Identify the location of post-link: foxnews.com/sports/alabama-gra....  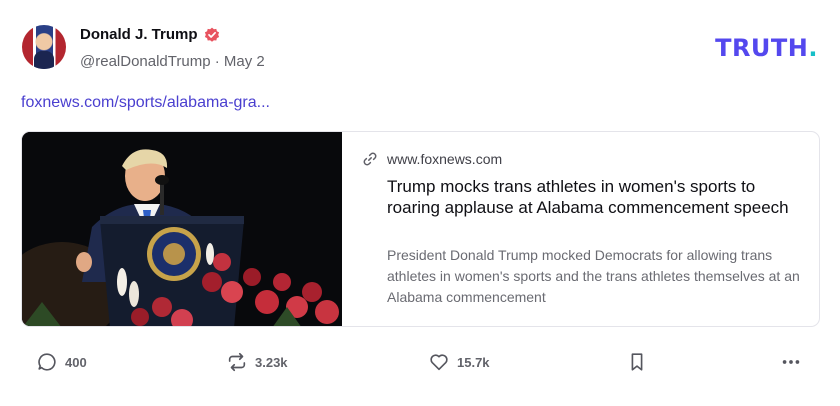
(145, 103).